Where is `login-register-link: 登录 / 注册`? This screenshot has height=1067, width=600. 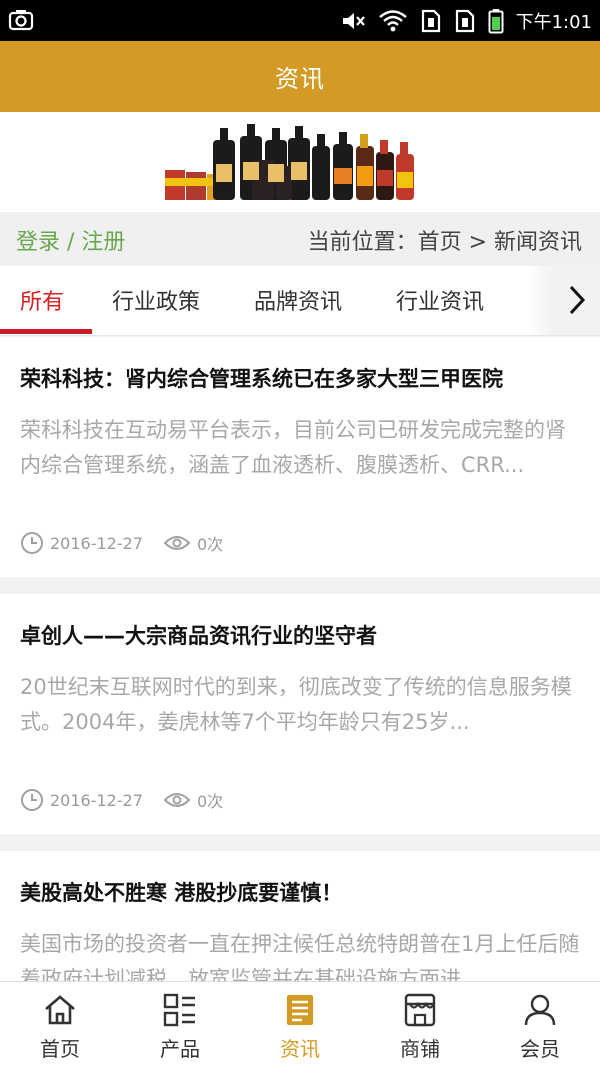
login-register-link: 登录 / 注册 is located at coordinates (70, 240).